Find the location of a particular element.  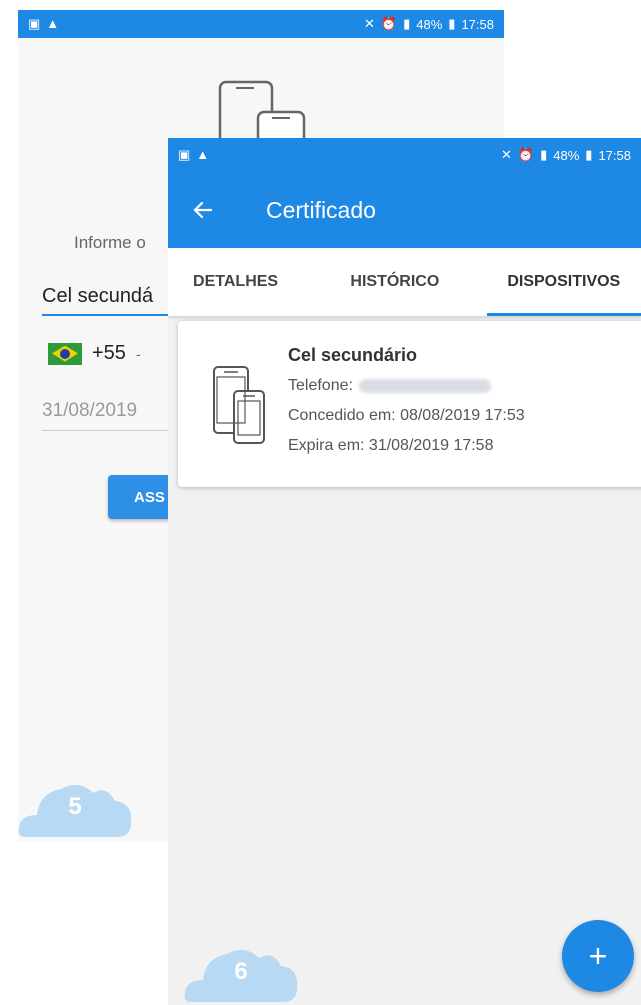

step-5-cloud-badge: 5 is located at coordinates (75, 807).